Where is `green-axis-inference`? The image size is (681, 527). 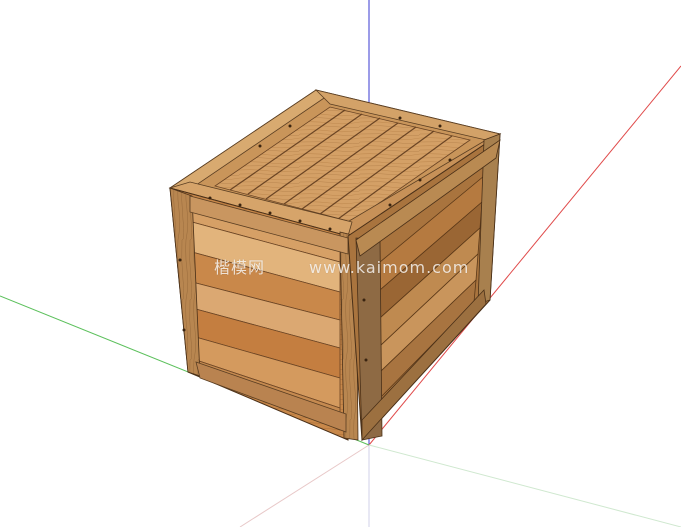
green-axis-inference is located at coordinates (524, 485).